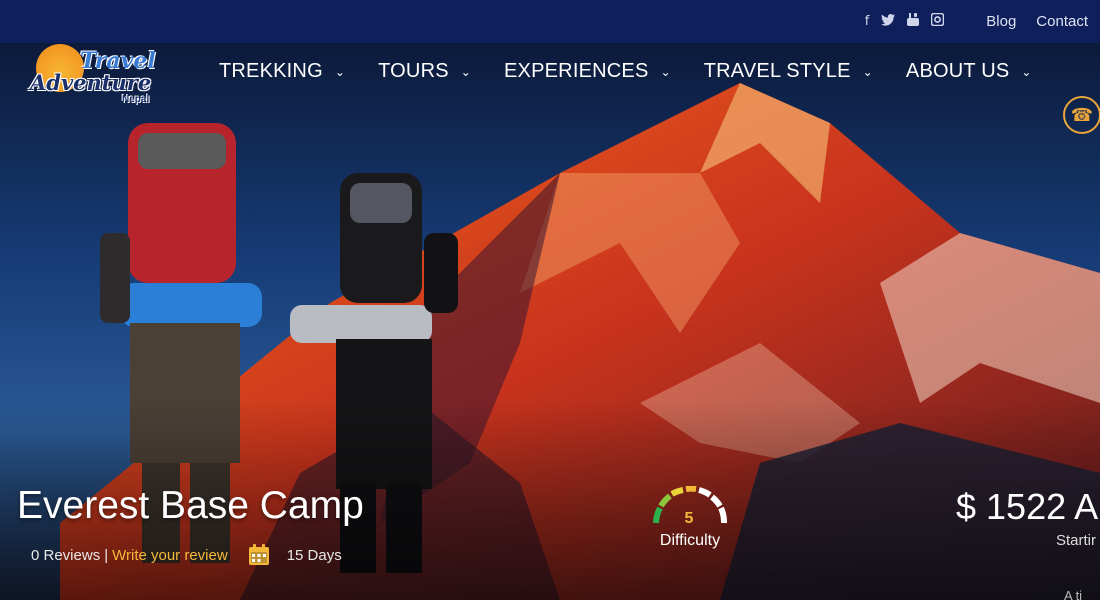  Describe the element at coordinates (91, 82) in the screenshot. I see `logo-line-2: Adventure` at that location.